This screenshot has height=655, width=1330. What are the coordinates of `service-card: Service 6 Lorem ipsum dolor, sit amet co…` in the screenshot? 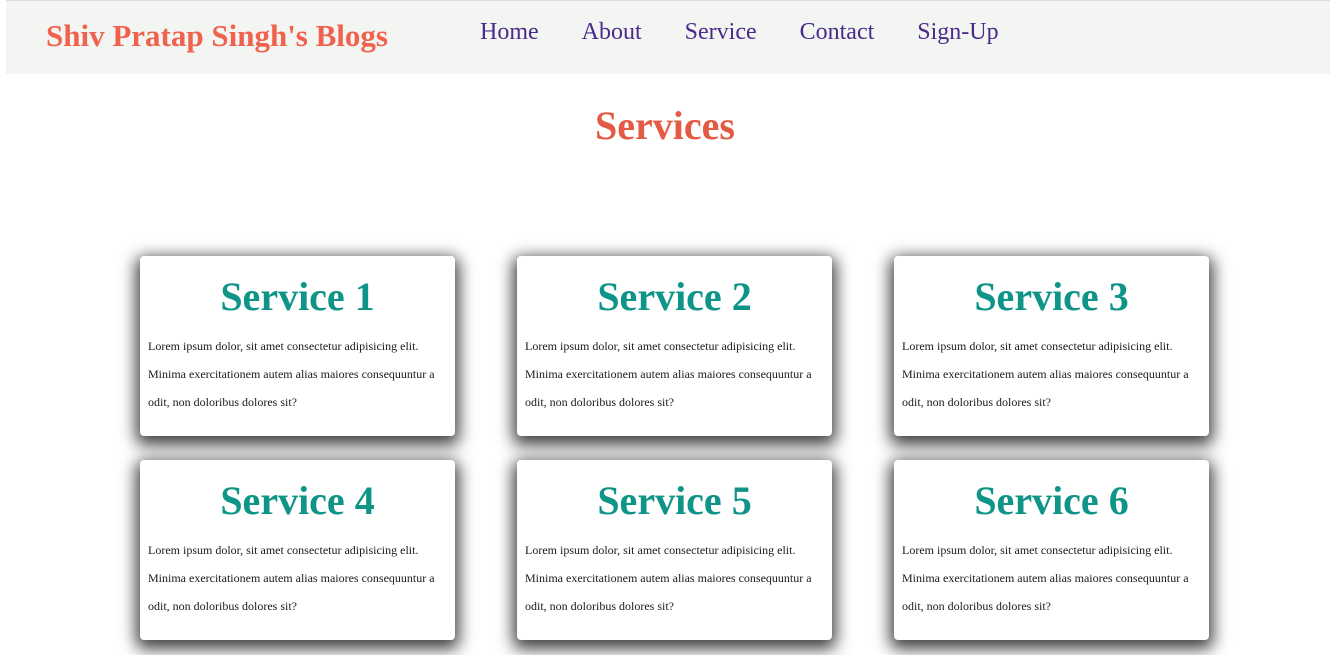 It's located at (1051, 550).